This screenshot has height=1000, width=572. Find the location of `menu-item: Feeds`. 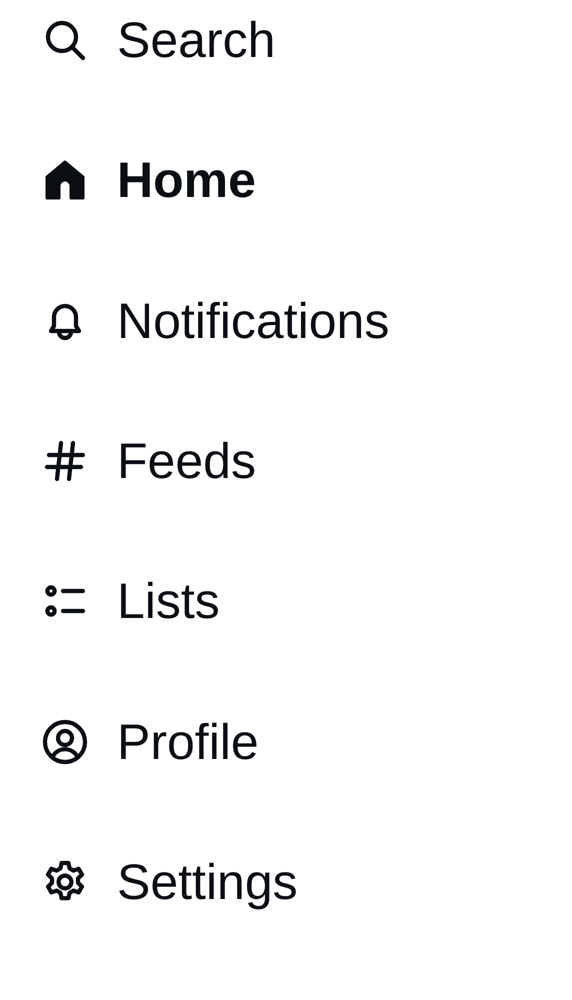

menu-item: Feeds is located at coordinates (286, 461).